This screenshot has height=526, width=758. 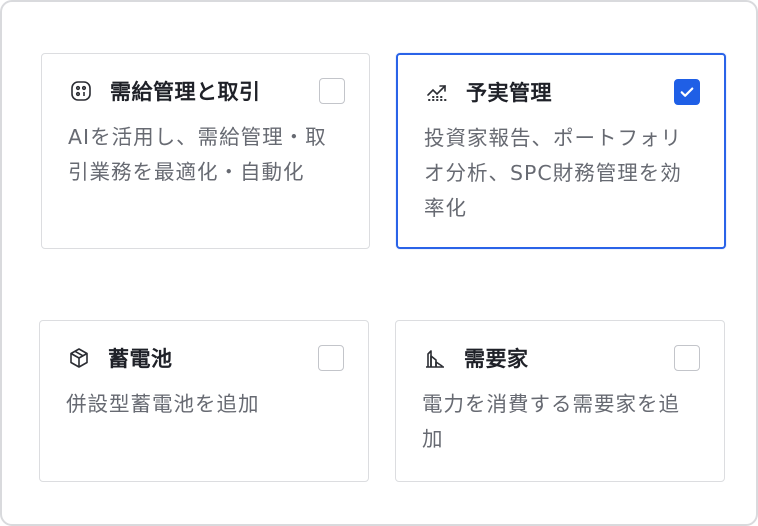 I want to click on option-description: 投資家報告、ポートフォリオ分析、SPC財務管理を効率化, so click(x=553, y=173).